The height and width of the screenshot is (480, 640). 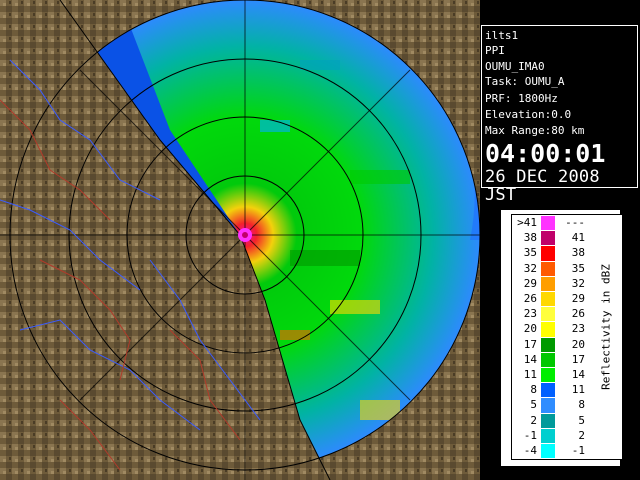 I want to click on legend-high-value: ---, so click(x=575, y=222).